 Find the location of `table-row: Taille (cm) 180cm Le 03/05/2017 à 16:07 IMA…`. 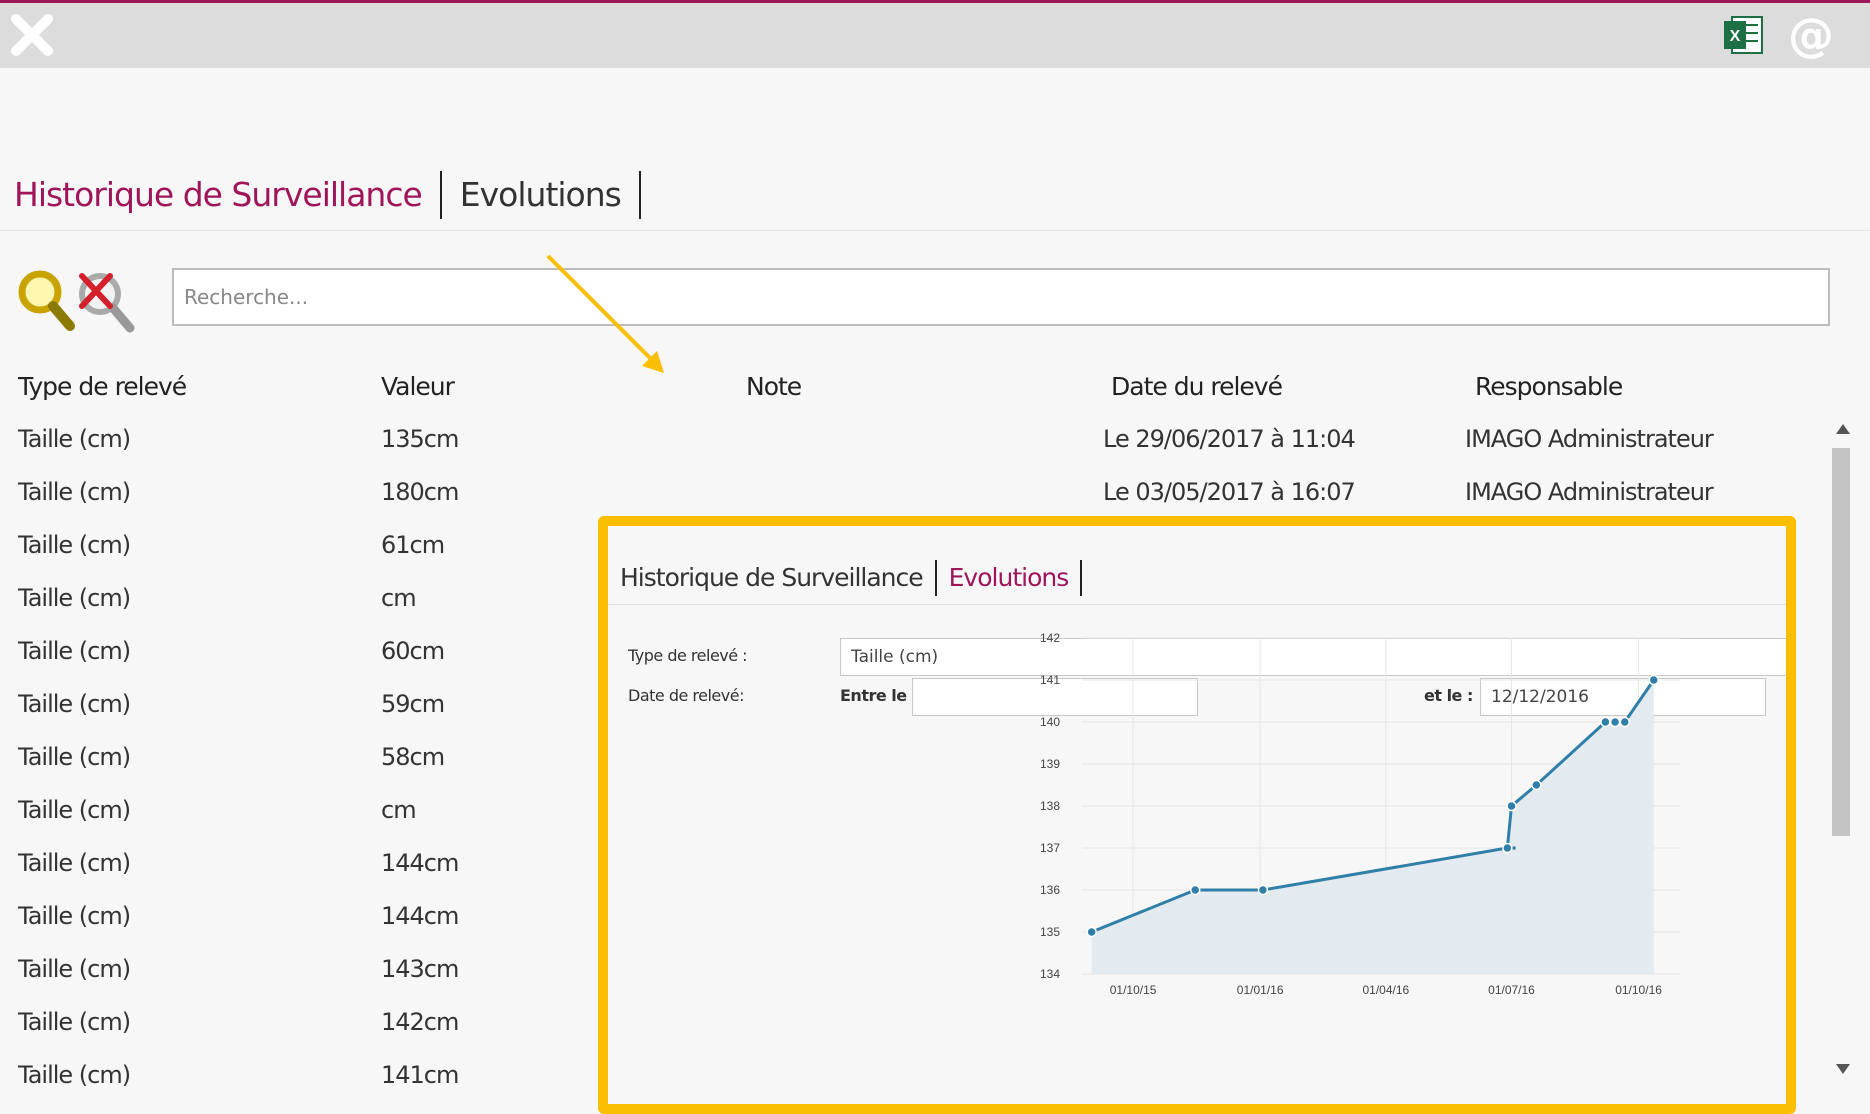

table-row: Taille (cm) 180cm Le 03/05/2017 à 16:07 IMA… is located at coordinates (910, 492).